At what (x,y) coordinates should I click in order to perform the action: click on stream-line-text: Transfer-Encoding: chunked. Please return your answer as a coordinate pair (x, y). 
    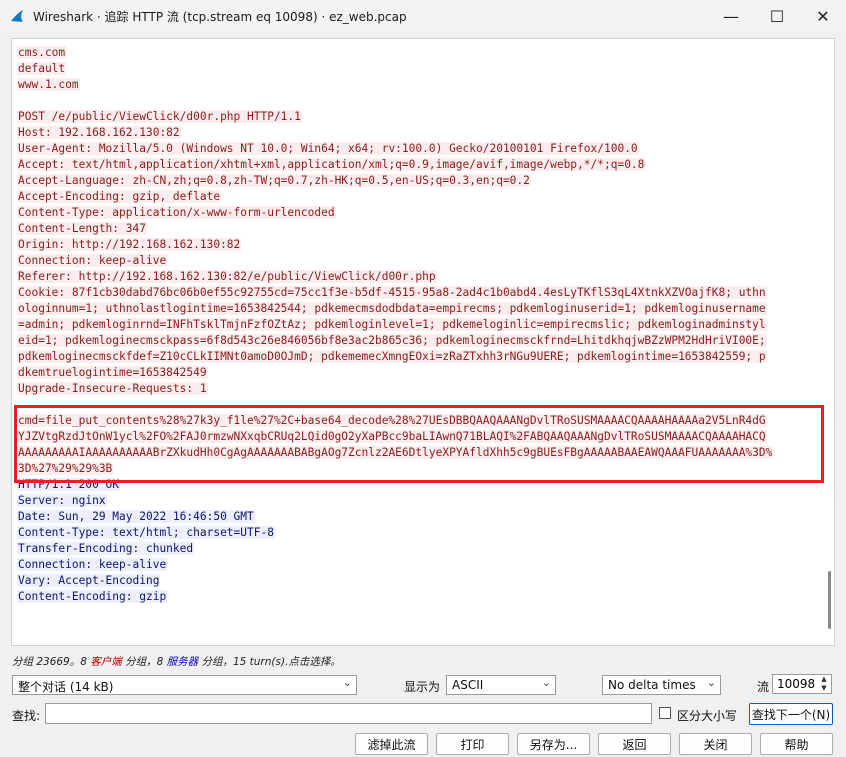
    Looking at the image, I should click on (106, 548).